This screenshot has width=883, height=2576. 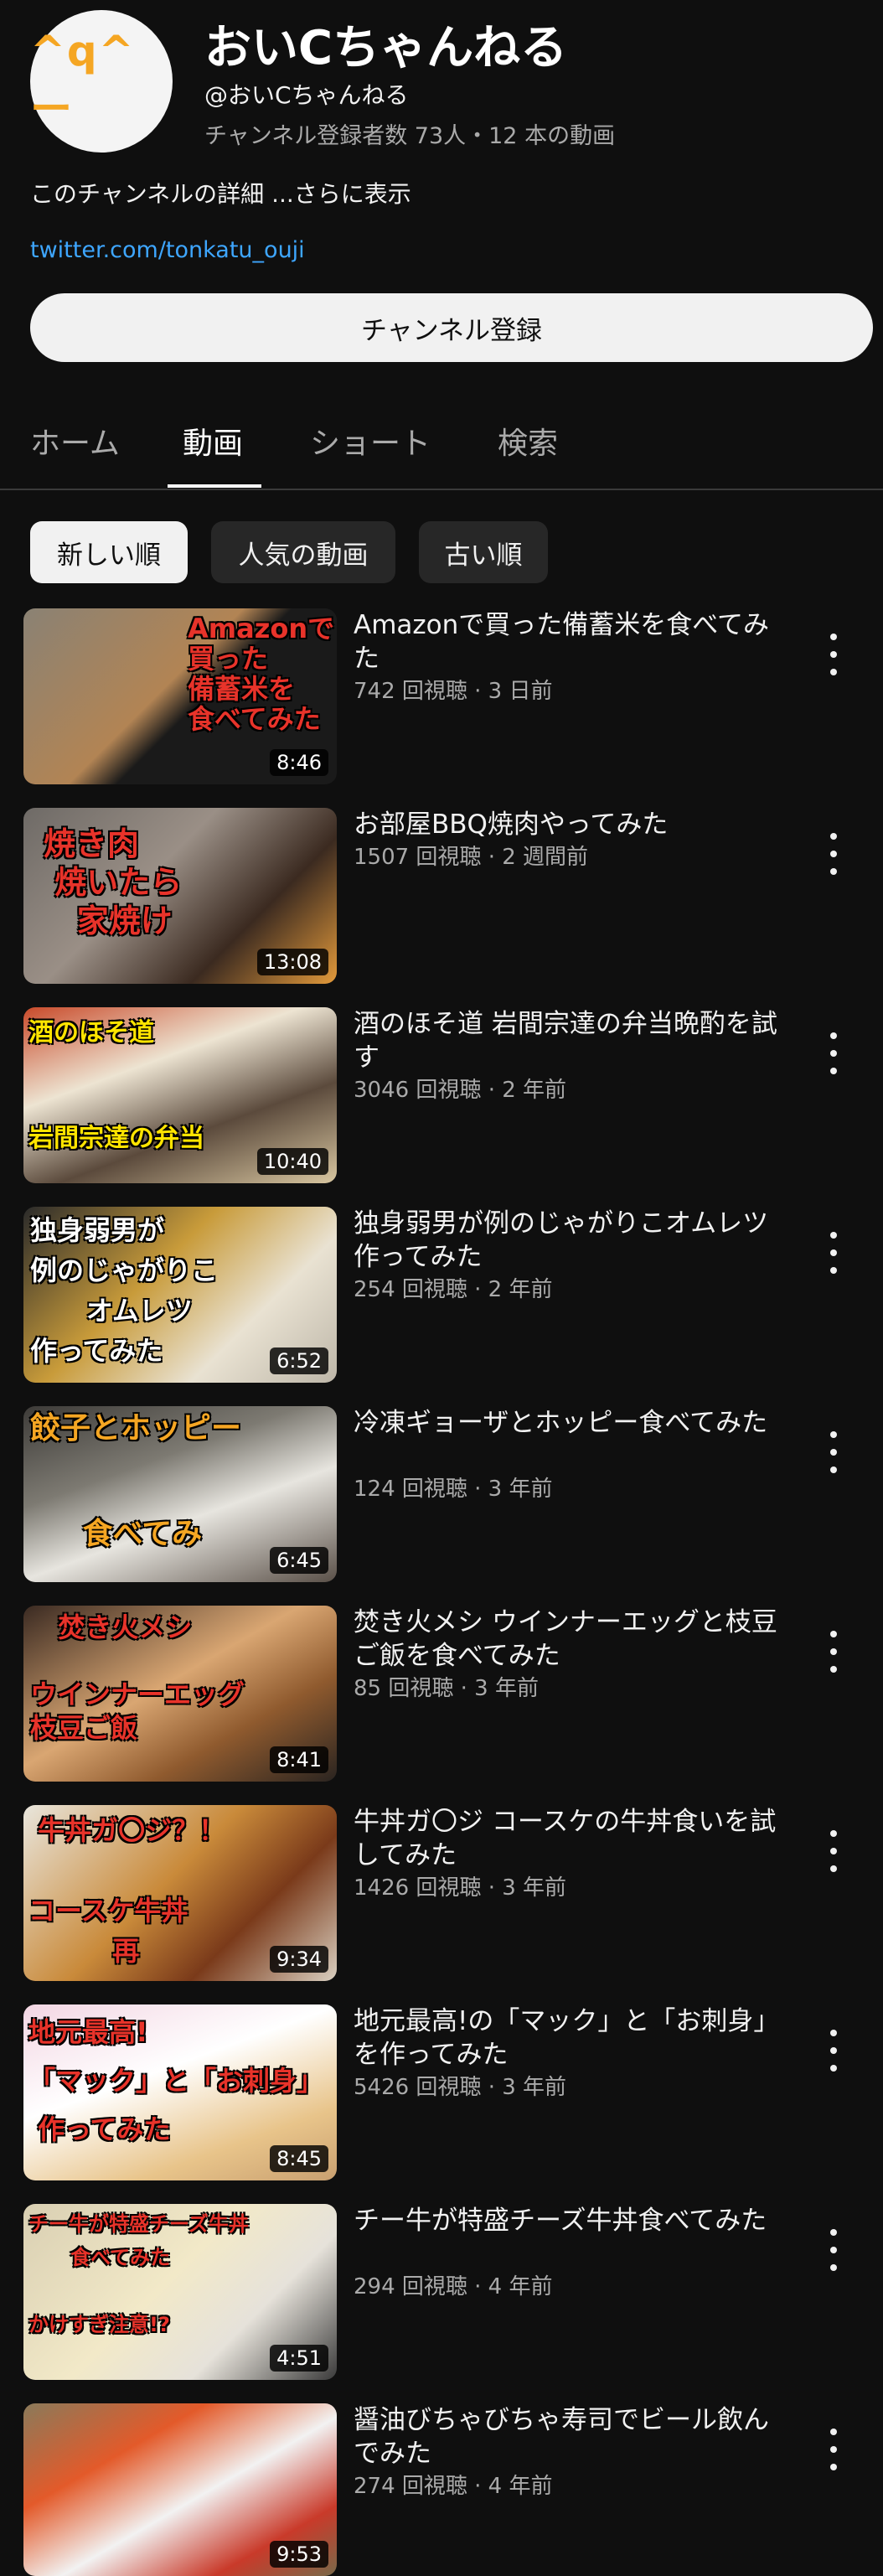 I want to click on video-thumbnail: 焼き肉 焼いたら 家焼け 13:08, so click(x=180, y=896).